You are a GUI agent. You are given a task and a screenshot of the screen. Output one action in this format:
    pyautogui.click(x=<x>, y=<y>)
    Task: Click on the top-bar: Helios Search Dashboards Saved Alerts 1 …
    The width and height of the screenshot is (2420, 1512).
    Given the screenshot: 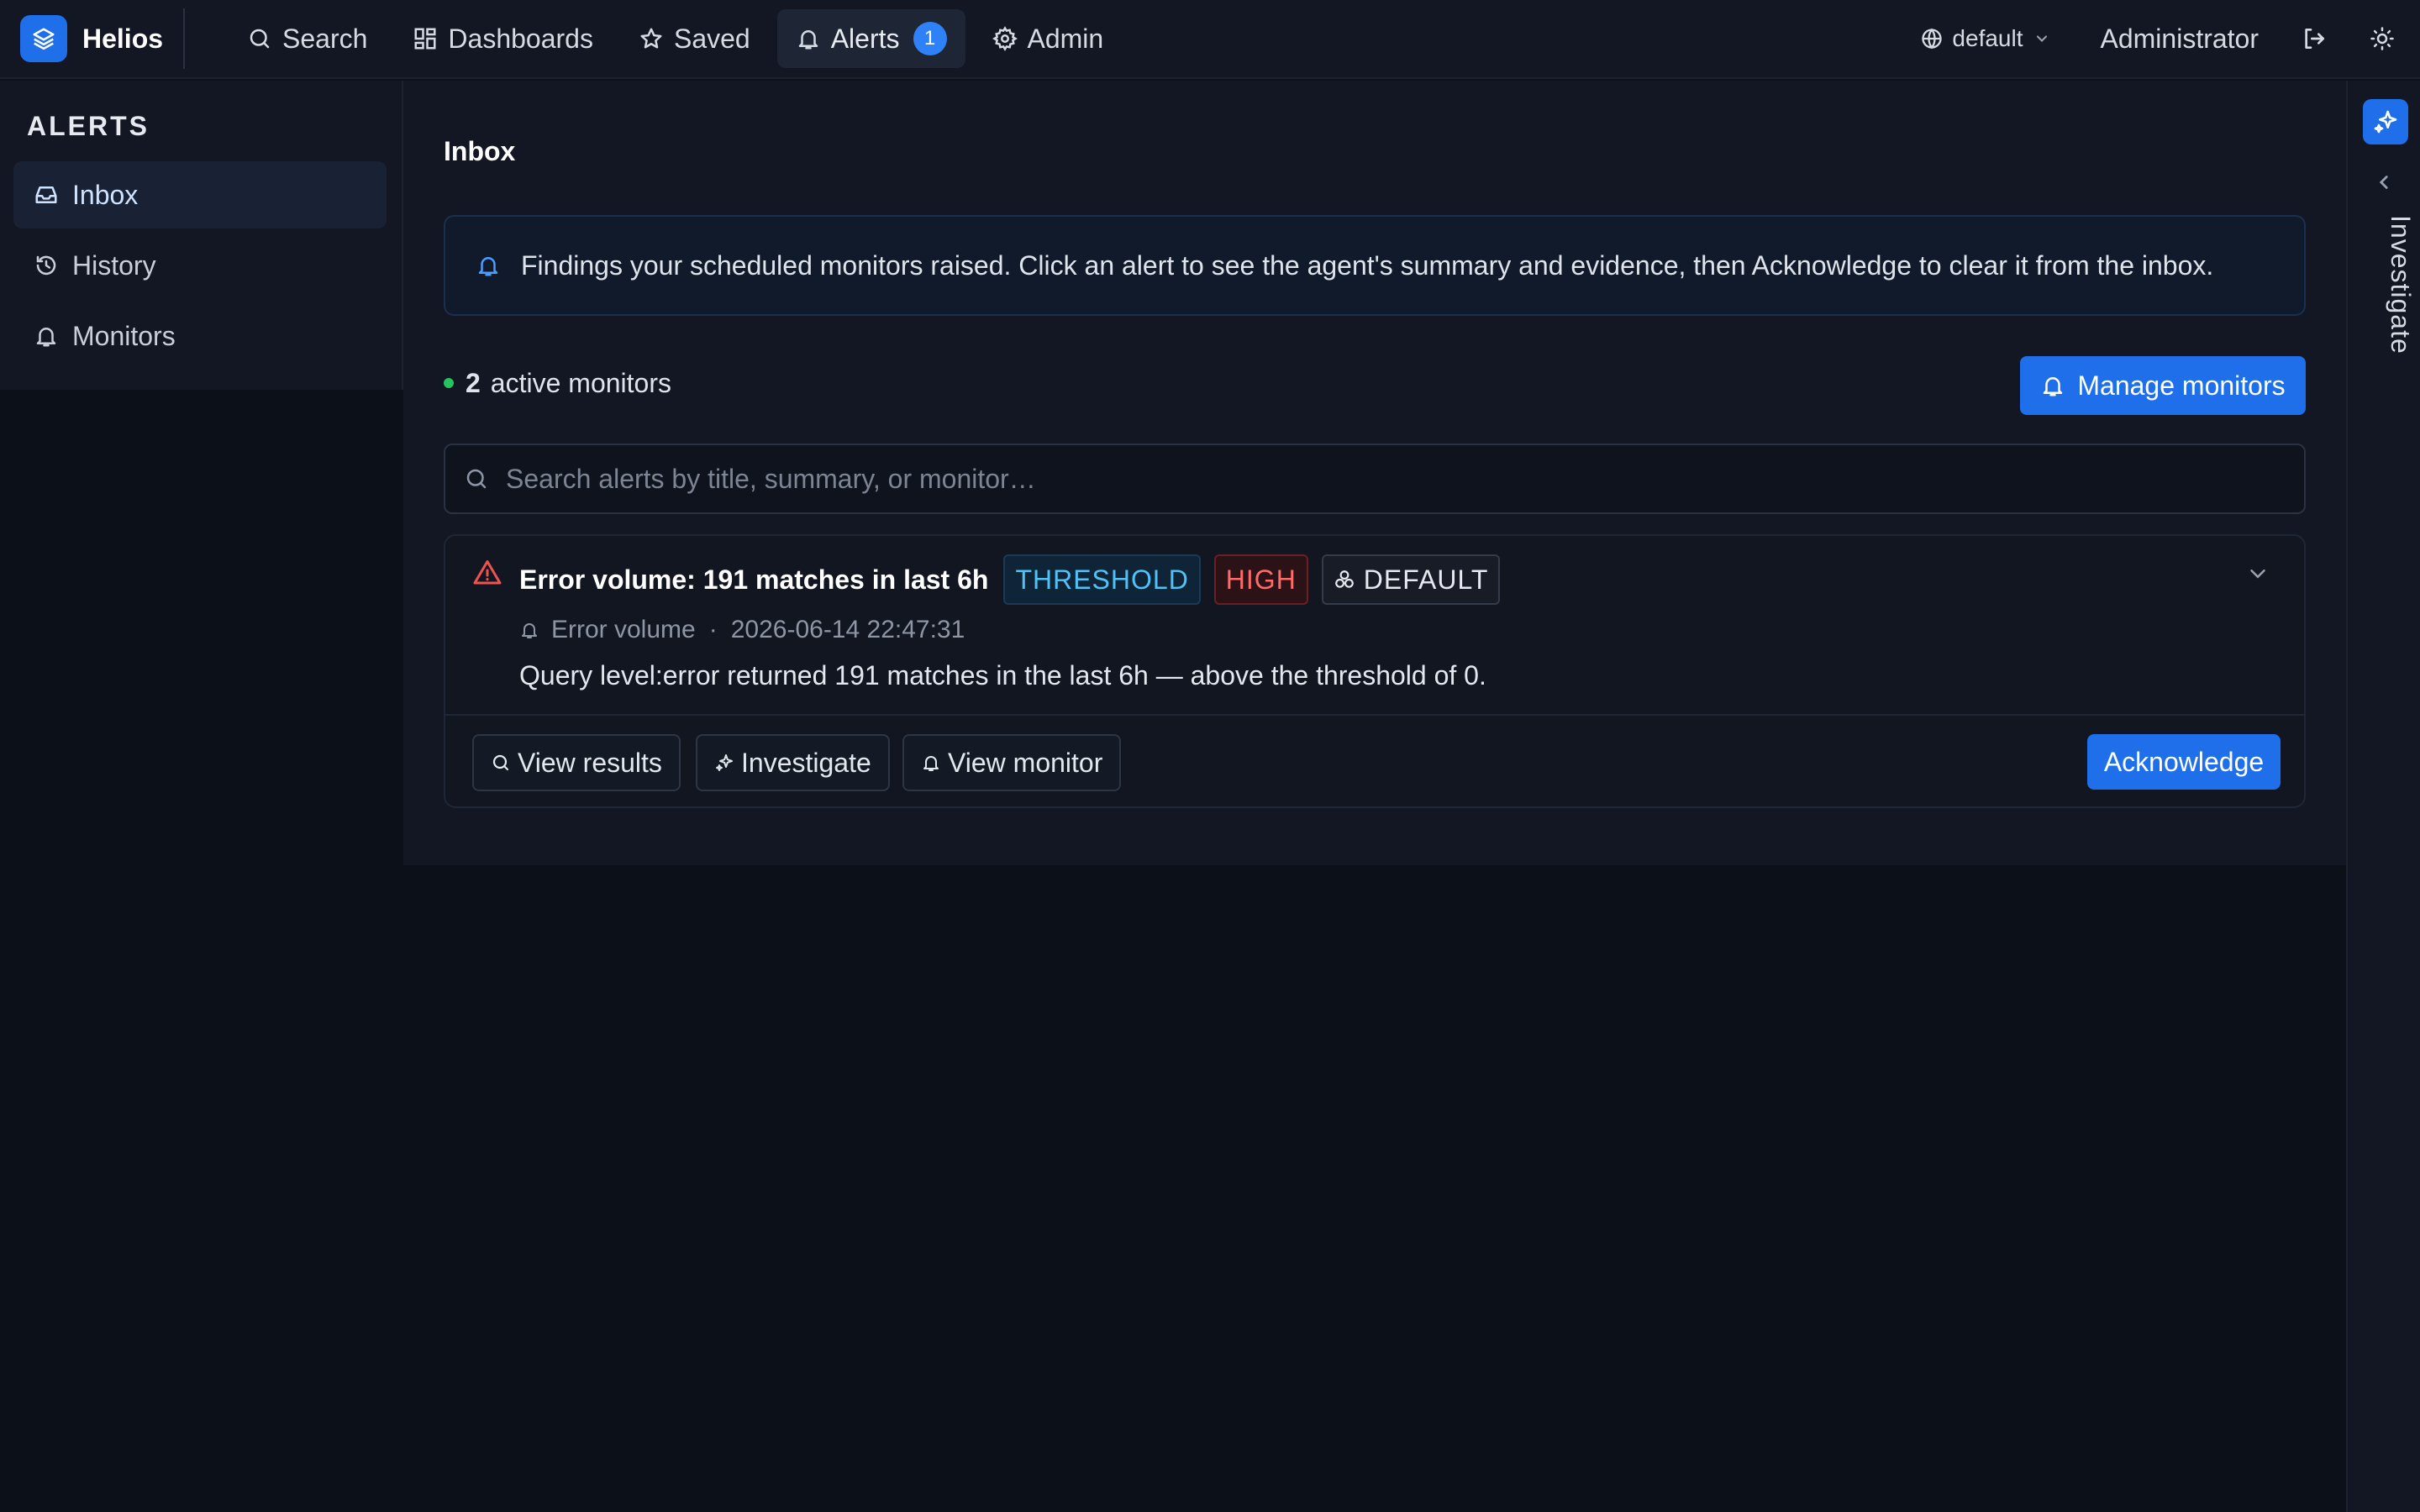 What is the action you would take?
    pyautogui.click(x=1210, y=39)
    